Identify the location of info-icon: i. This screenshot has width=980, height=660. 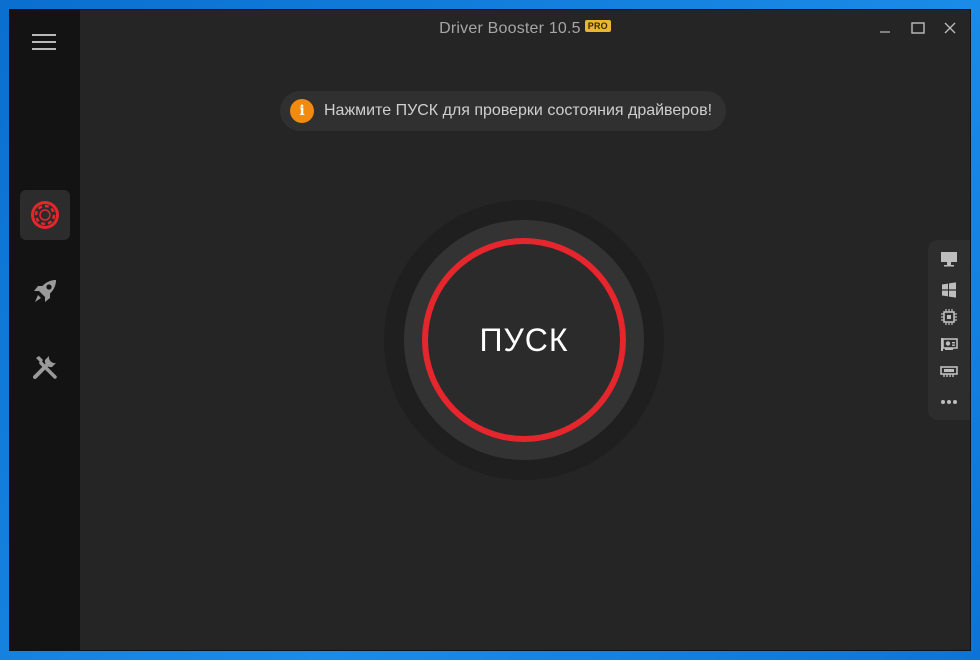
(302, 111).